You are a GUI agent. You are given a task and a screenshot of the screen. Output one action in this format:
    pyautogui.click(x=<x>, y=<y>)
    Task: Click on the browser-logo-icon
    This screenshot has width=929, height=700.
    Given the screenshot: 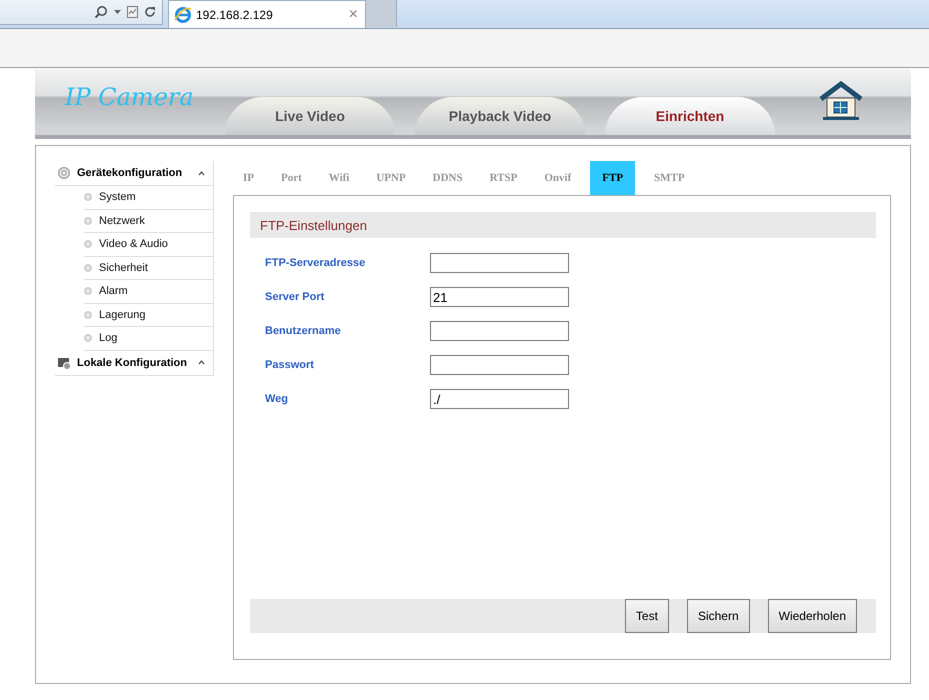 What is the action you would take?
    pyautogui.click(x=183, y=15)
    